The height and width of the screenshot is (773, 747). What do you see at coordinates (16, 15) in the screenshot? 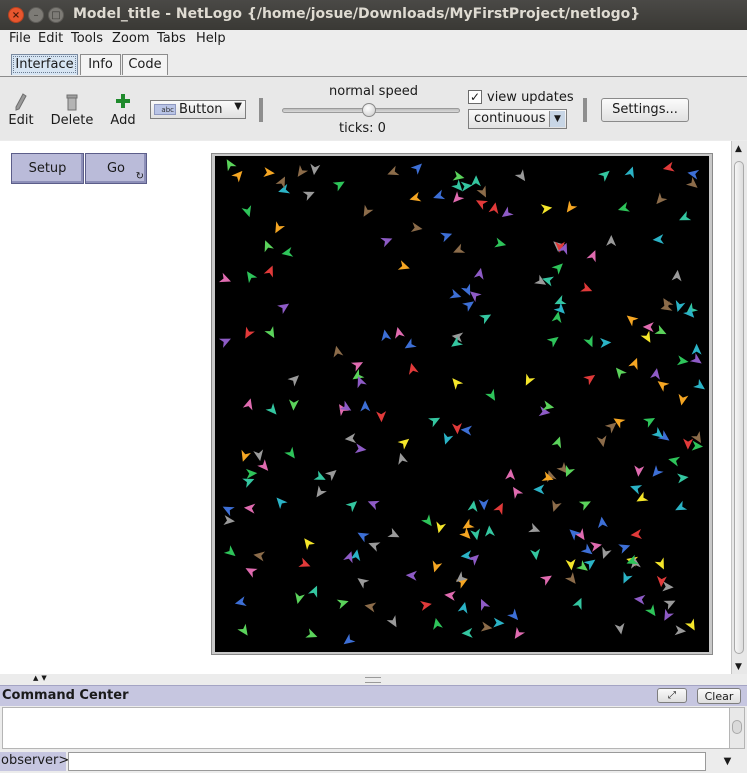
I see `close-window-button: ×` at bounding box center [16, 15].